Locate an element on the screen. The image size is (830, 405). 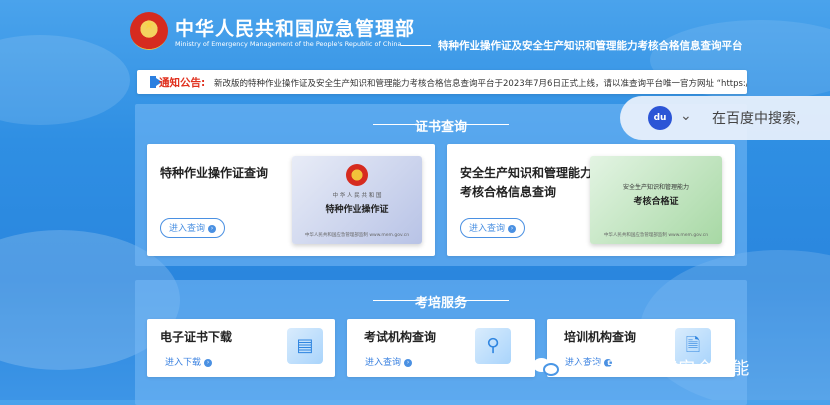
section-title: 考培服务 is located at coordinates (440, 303).